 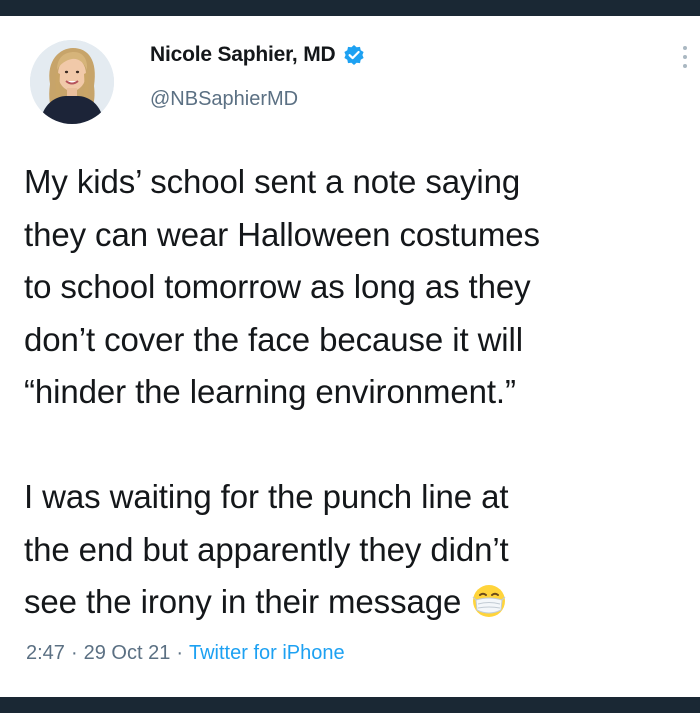 I want to click on verified-badge-icon, so click(x=354, y=55).